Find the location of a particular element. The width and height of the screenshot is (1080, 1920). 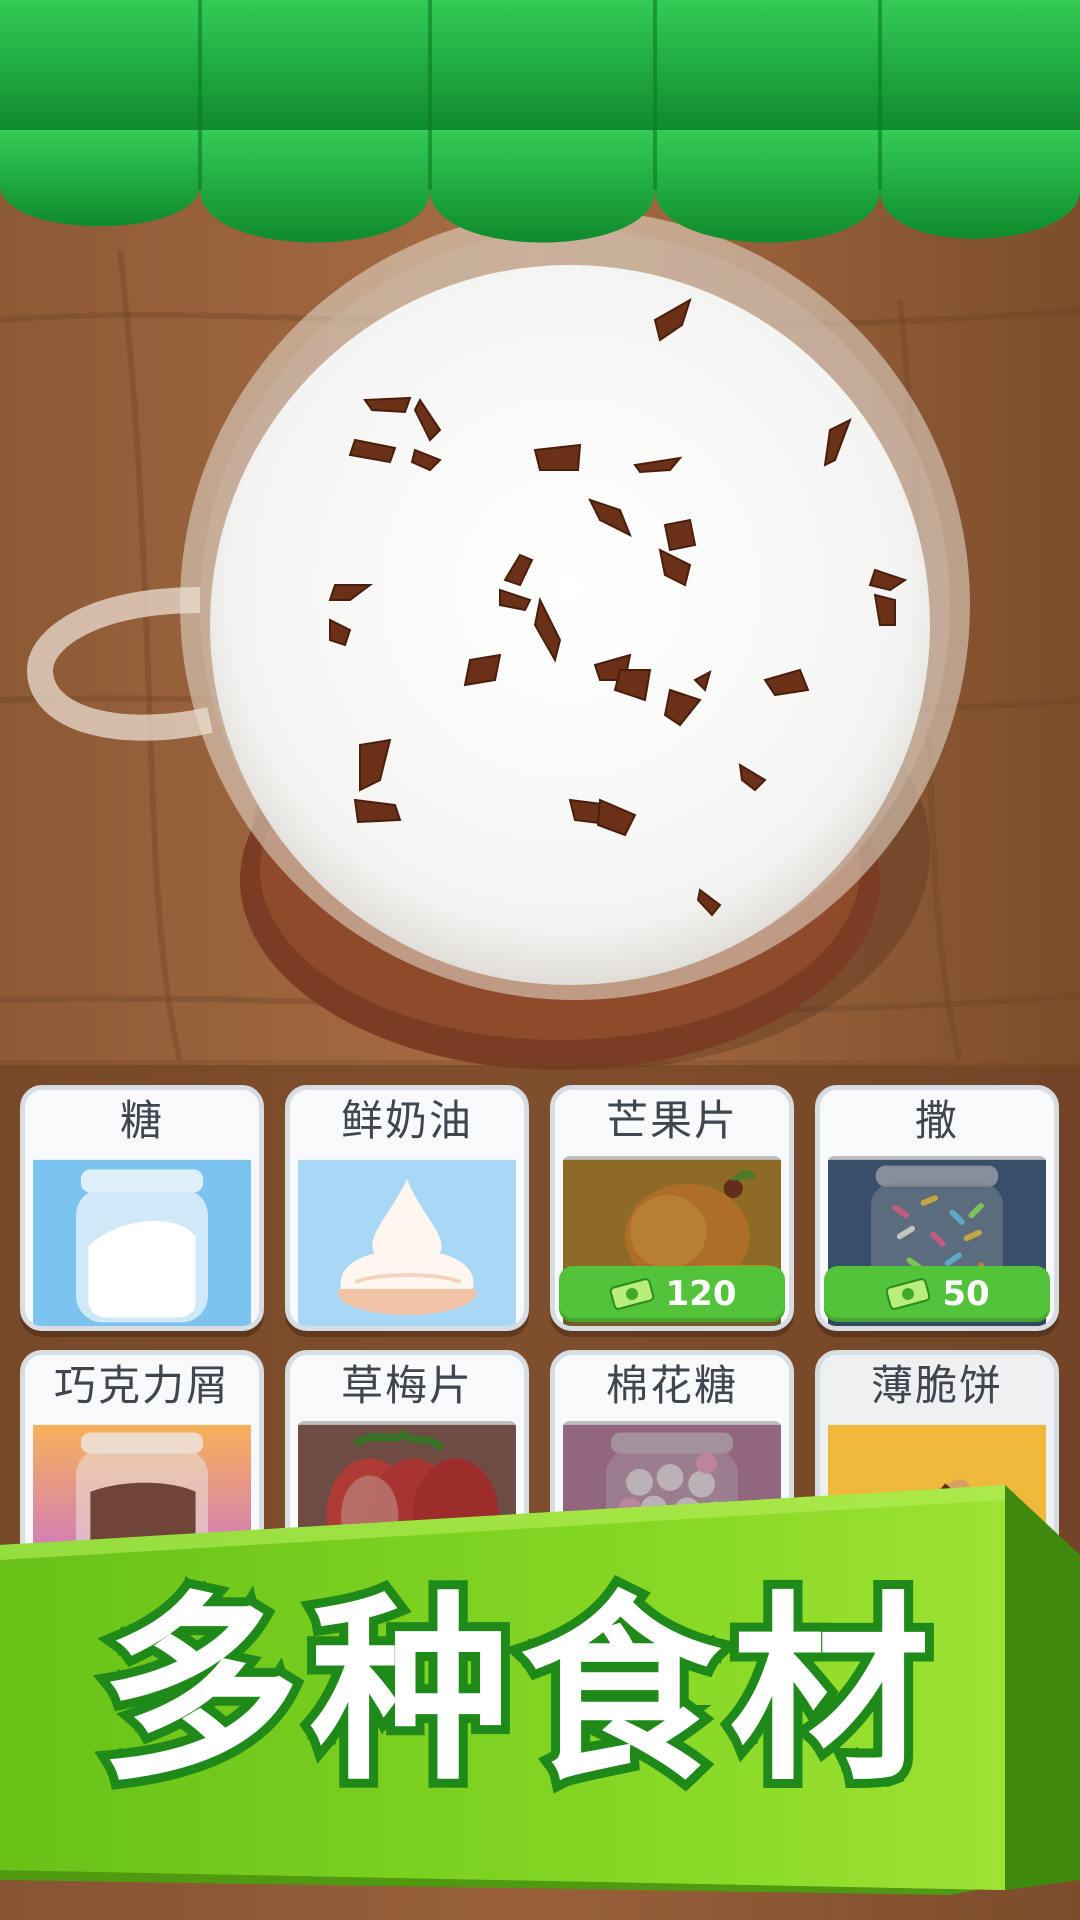

ingredient-name: 棉花糖 is located at coordinates (671, 1385).